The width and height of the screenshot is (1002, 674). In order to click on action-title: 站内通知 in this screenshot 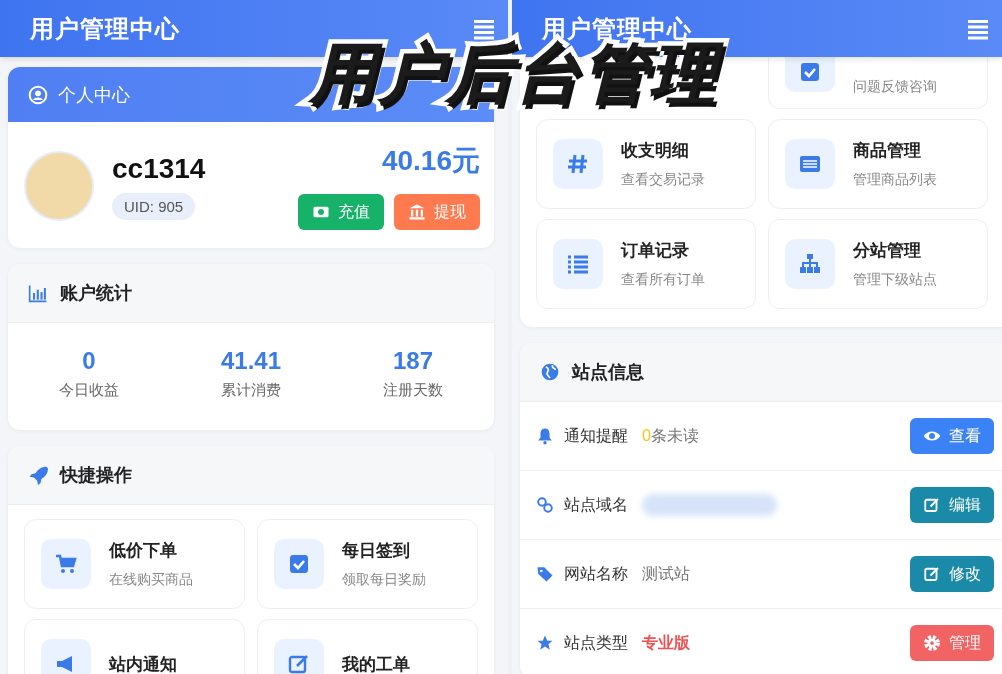, I will do `click(143, 663)`.